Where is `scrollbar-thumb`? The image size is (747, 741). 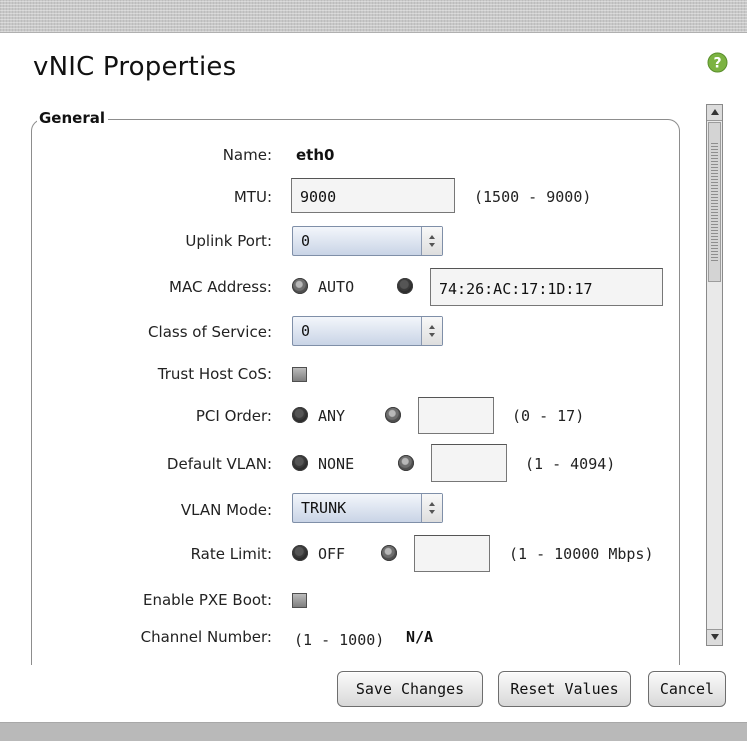 scrollbar-thumb is located at coordinates (714, 202).